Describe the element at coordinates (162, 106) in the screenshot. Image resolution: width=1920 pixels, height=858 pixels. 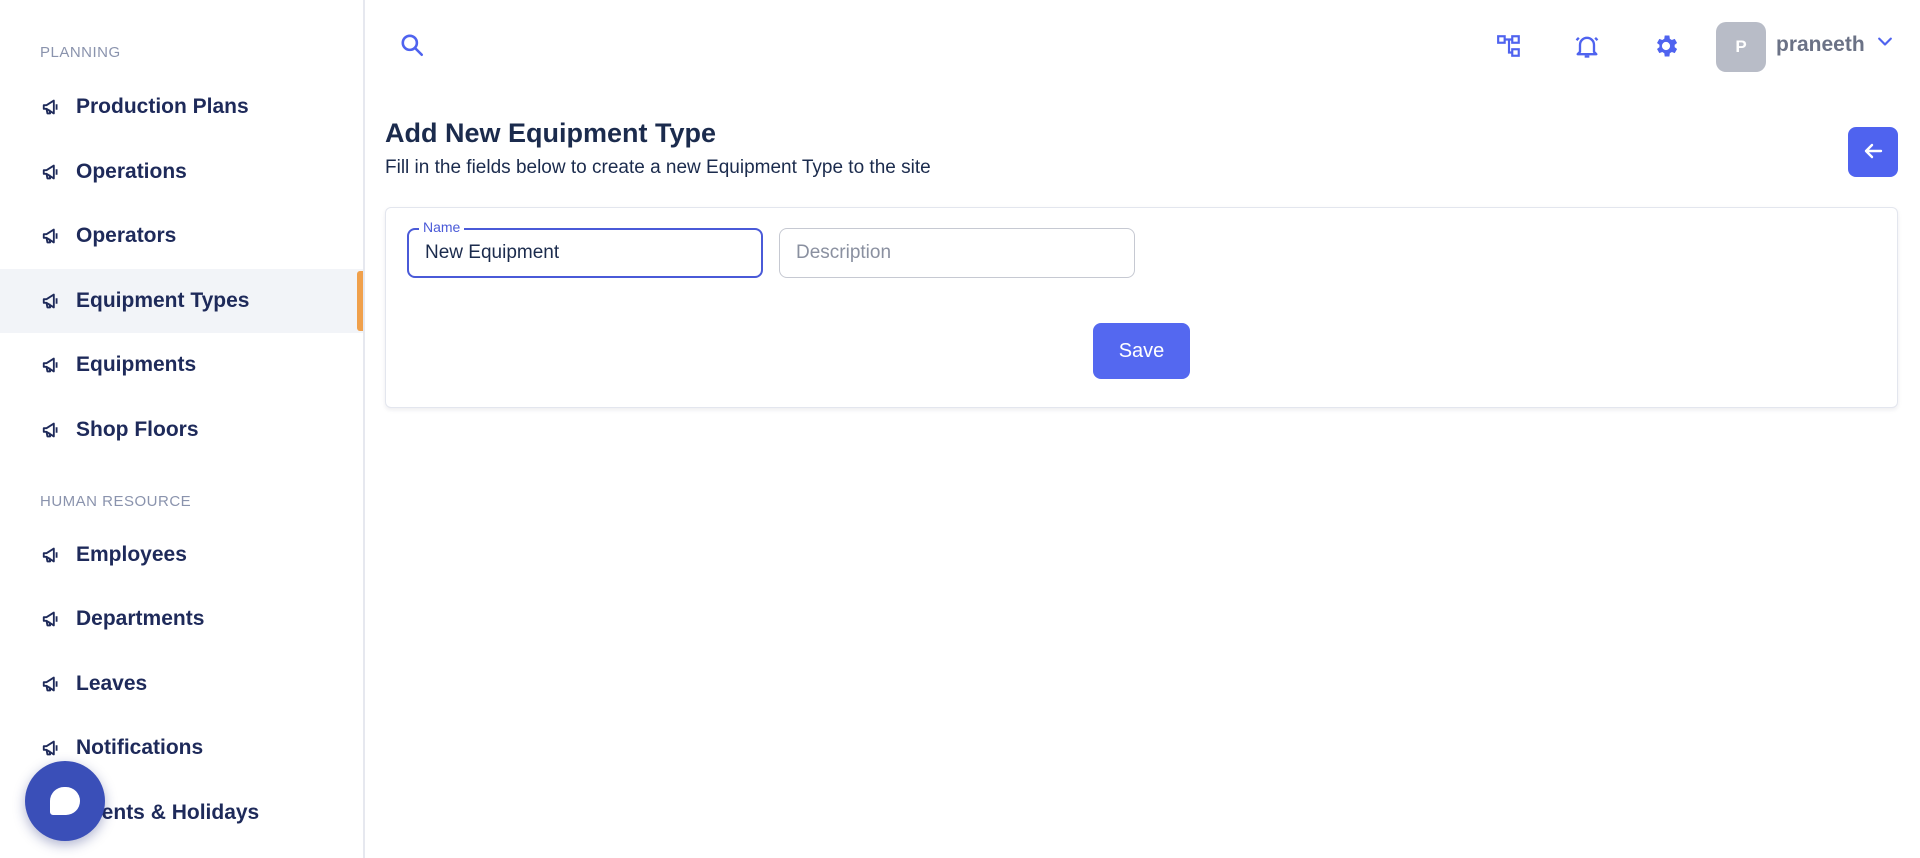
I see `sidebar-item-label: Production Plans` at that location.